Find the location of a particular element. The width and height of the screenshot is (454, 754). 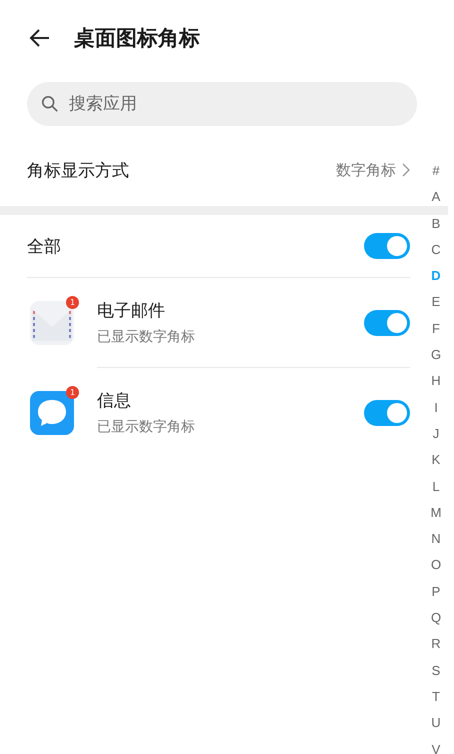

index-letter: U is located at coordinates (436, 723).